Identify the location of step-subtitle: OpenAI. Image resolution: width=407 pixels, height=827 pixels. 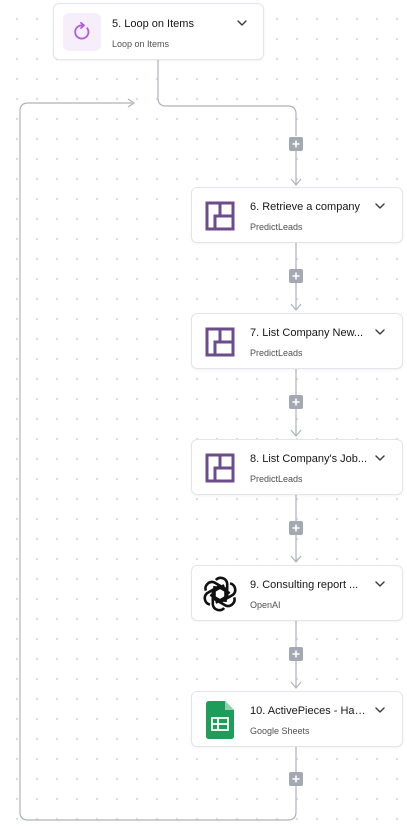
(265, 605).